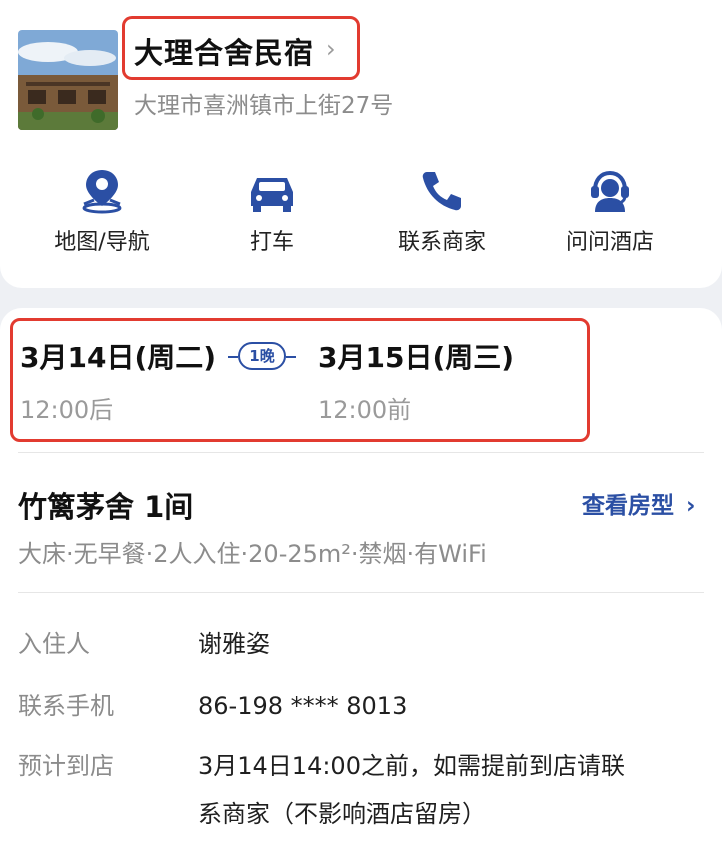 The image size is (722, 868). I want to click on map-pin-icon, so click(102, 192).